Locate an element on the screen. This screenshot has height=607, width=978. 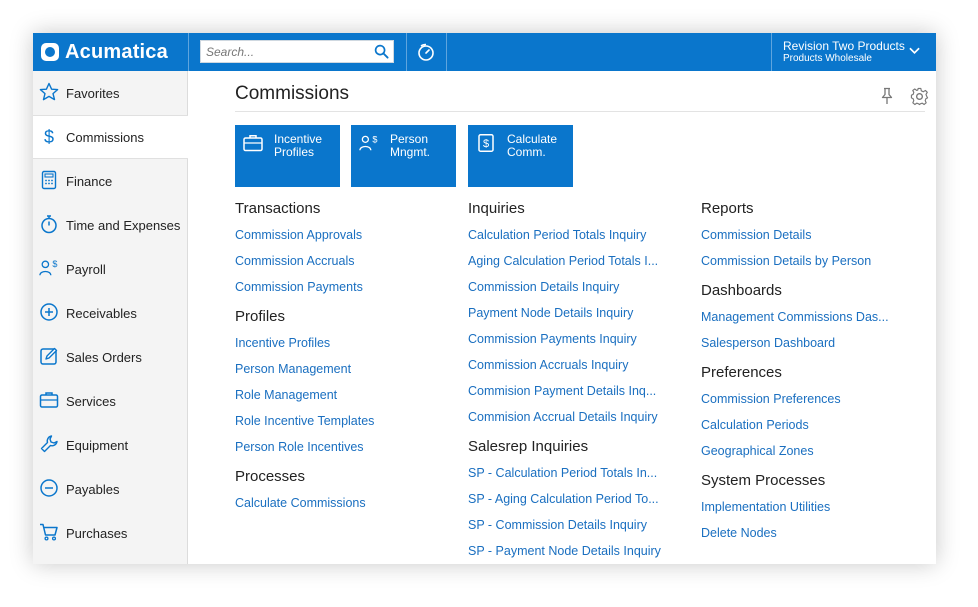
sidebar-item-label: Equipment is located at coordinates (97, 445).